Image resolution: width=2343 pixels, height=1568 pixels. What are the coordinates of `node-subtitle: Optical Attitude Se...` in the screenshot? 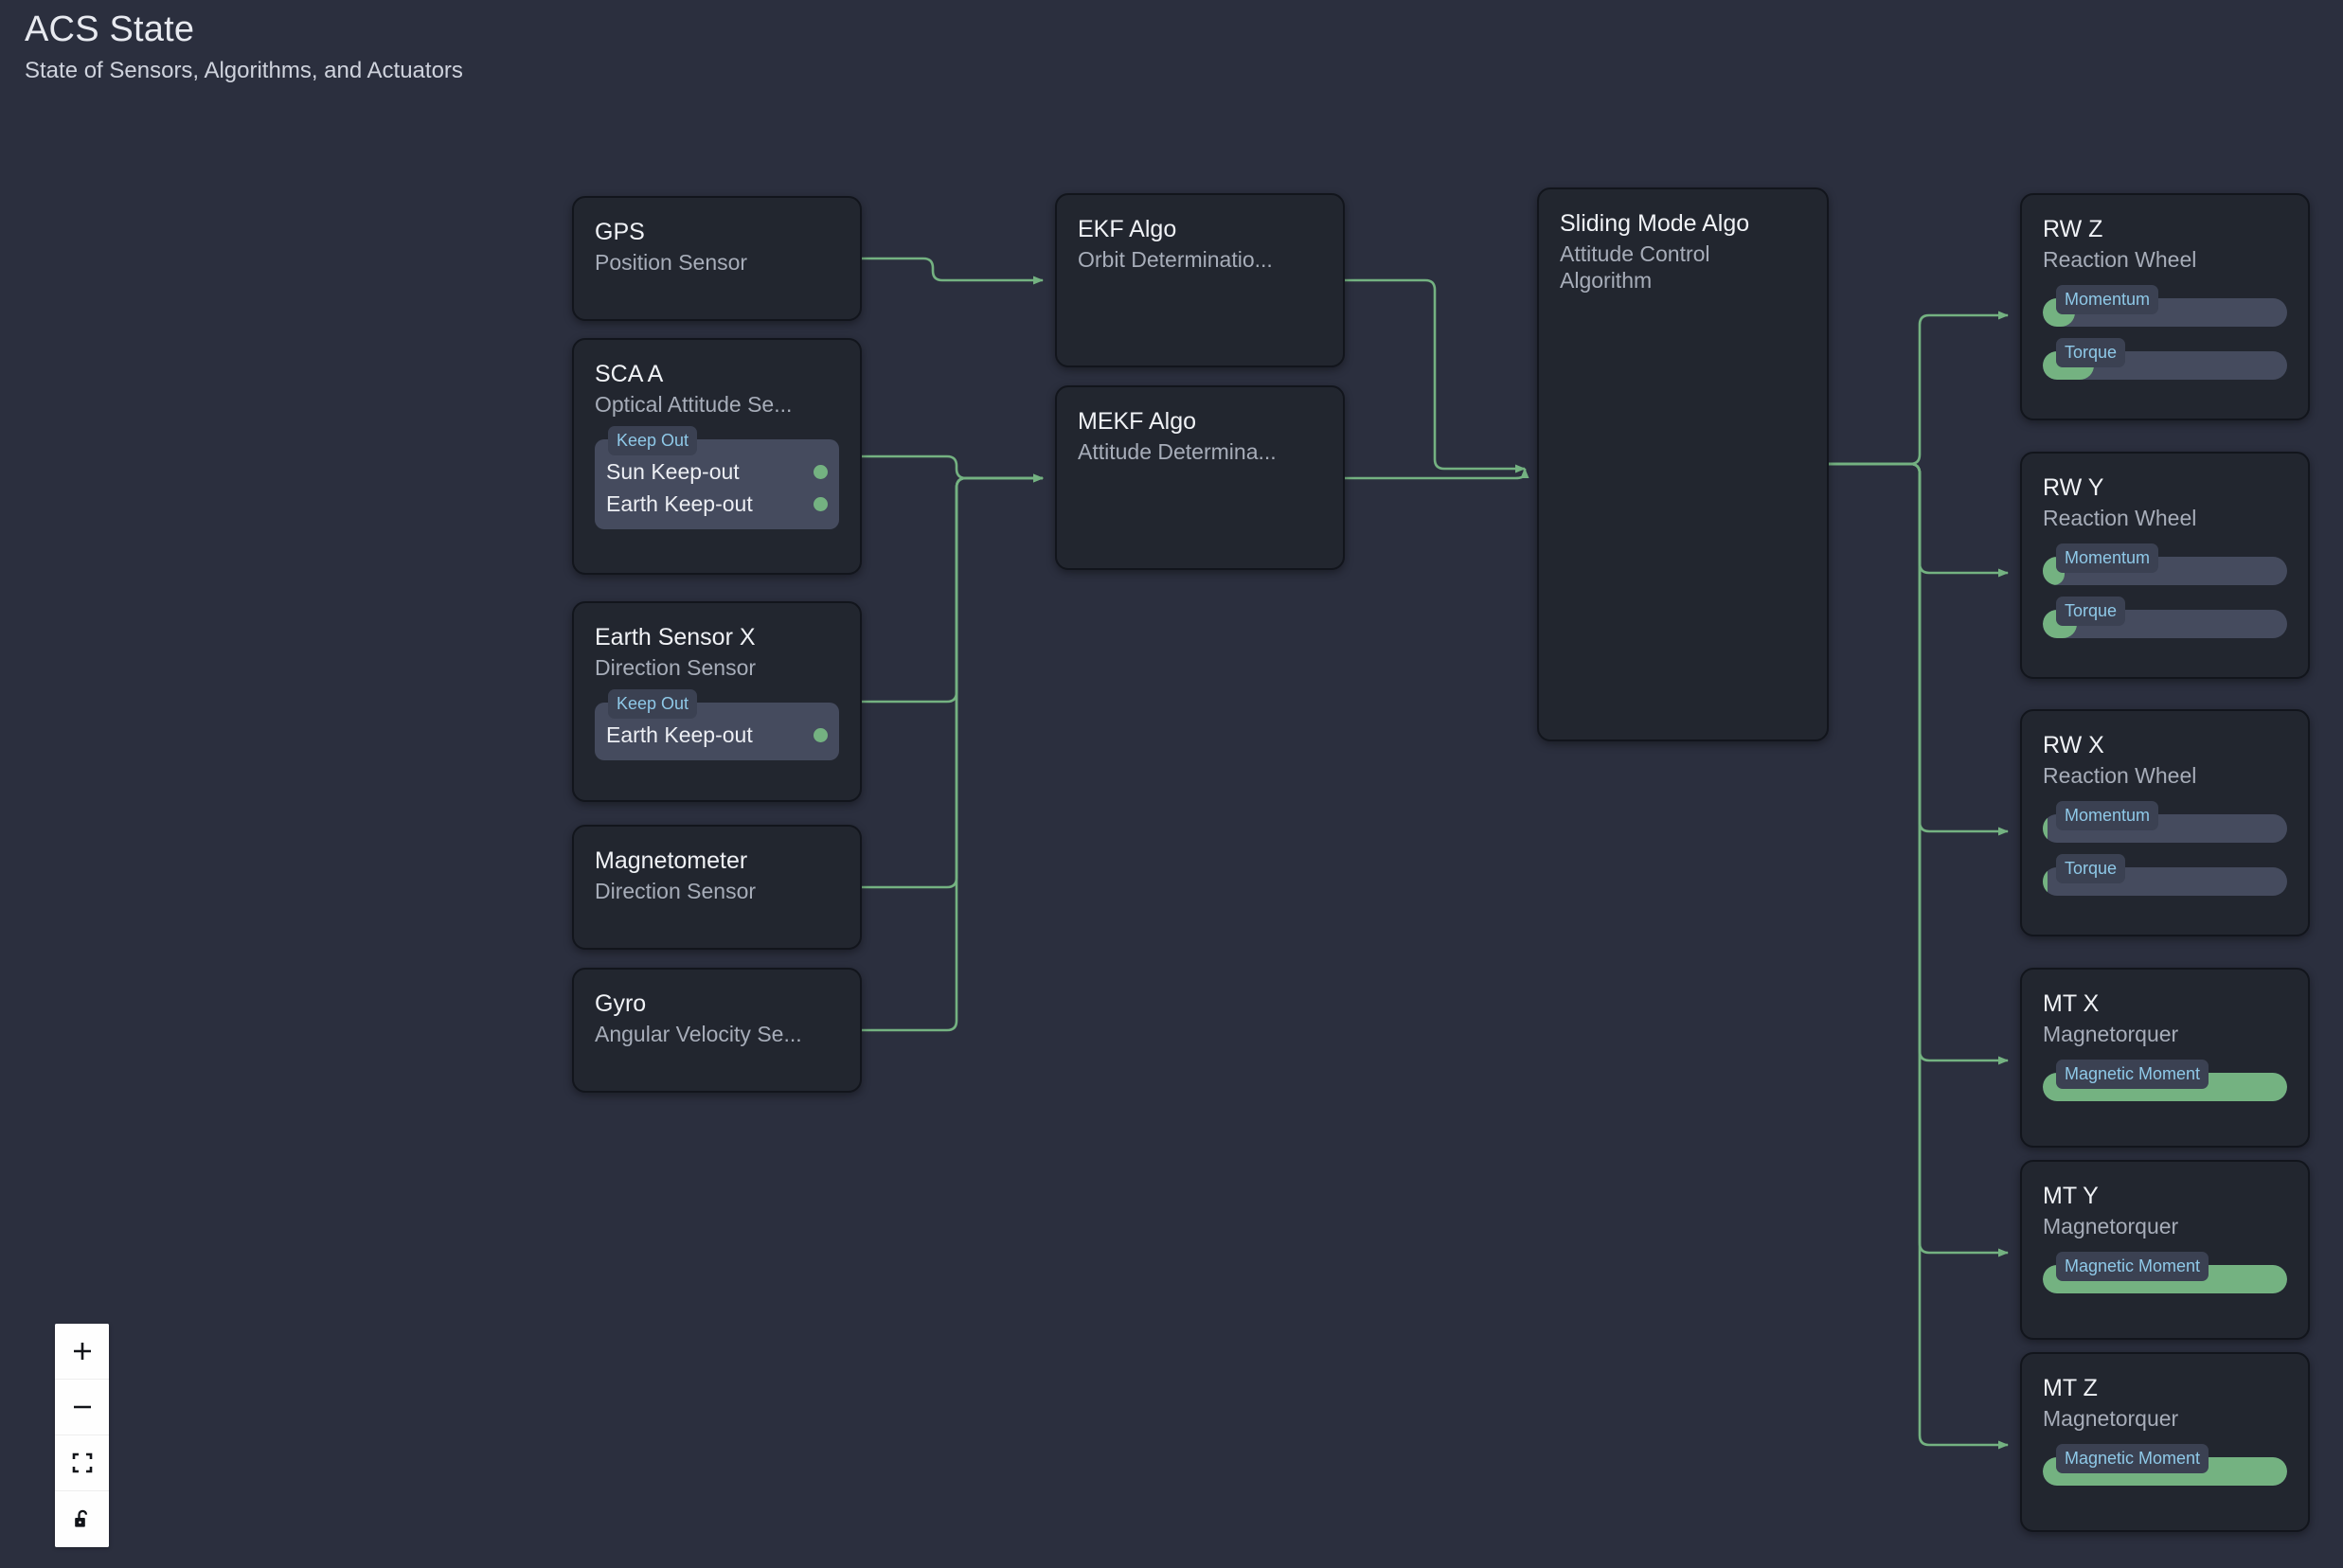 It's located at (694, 404).